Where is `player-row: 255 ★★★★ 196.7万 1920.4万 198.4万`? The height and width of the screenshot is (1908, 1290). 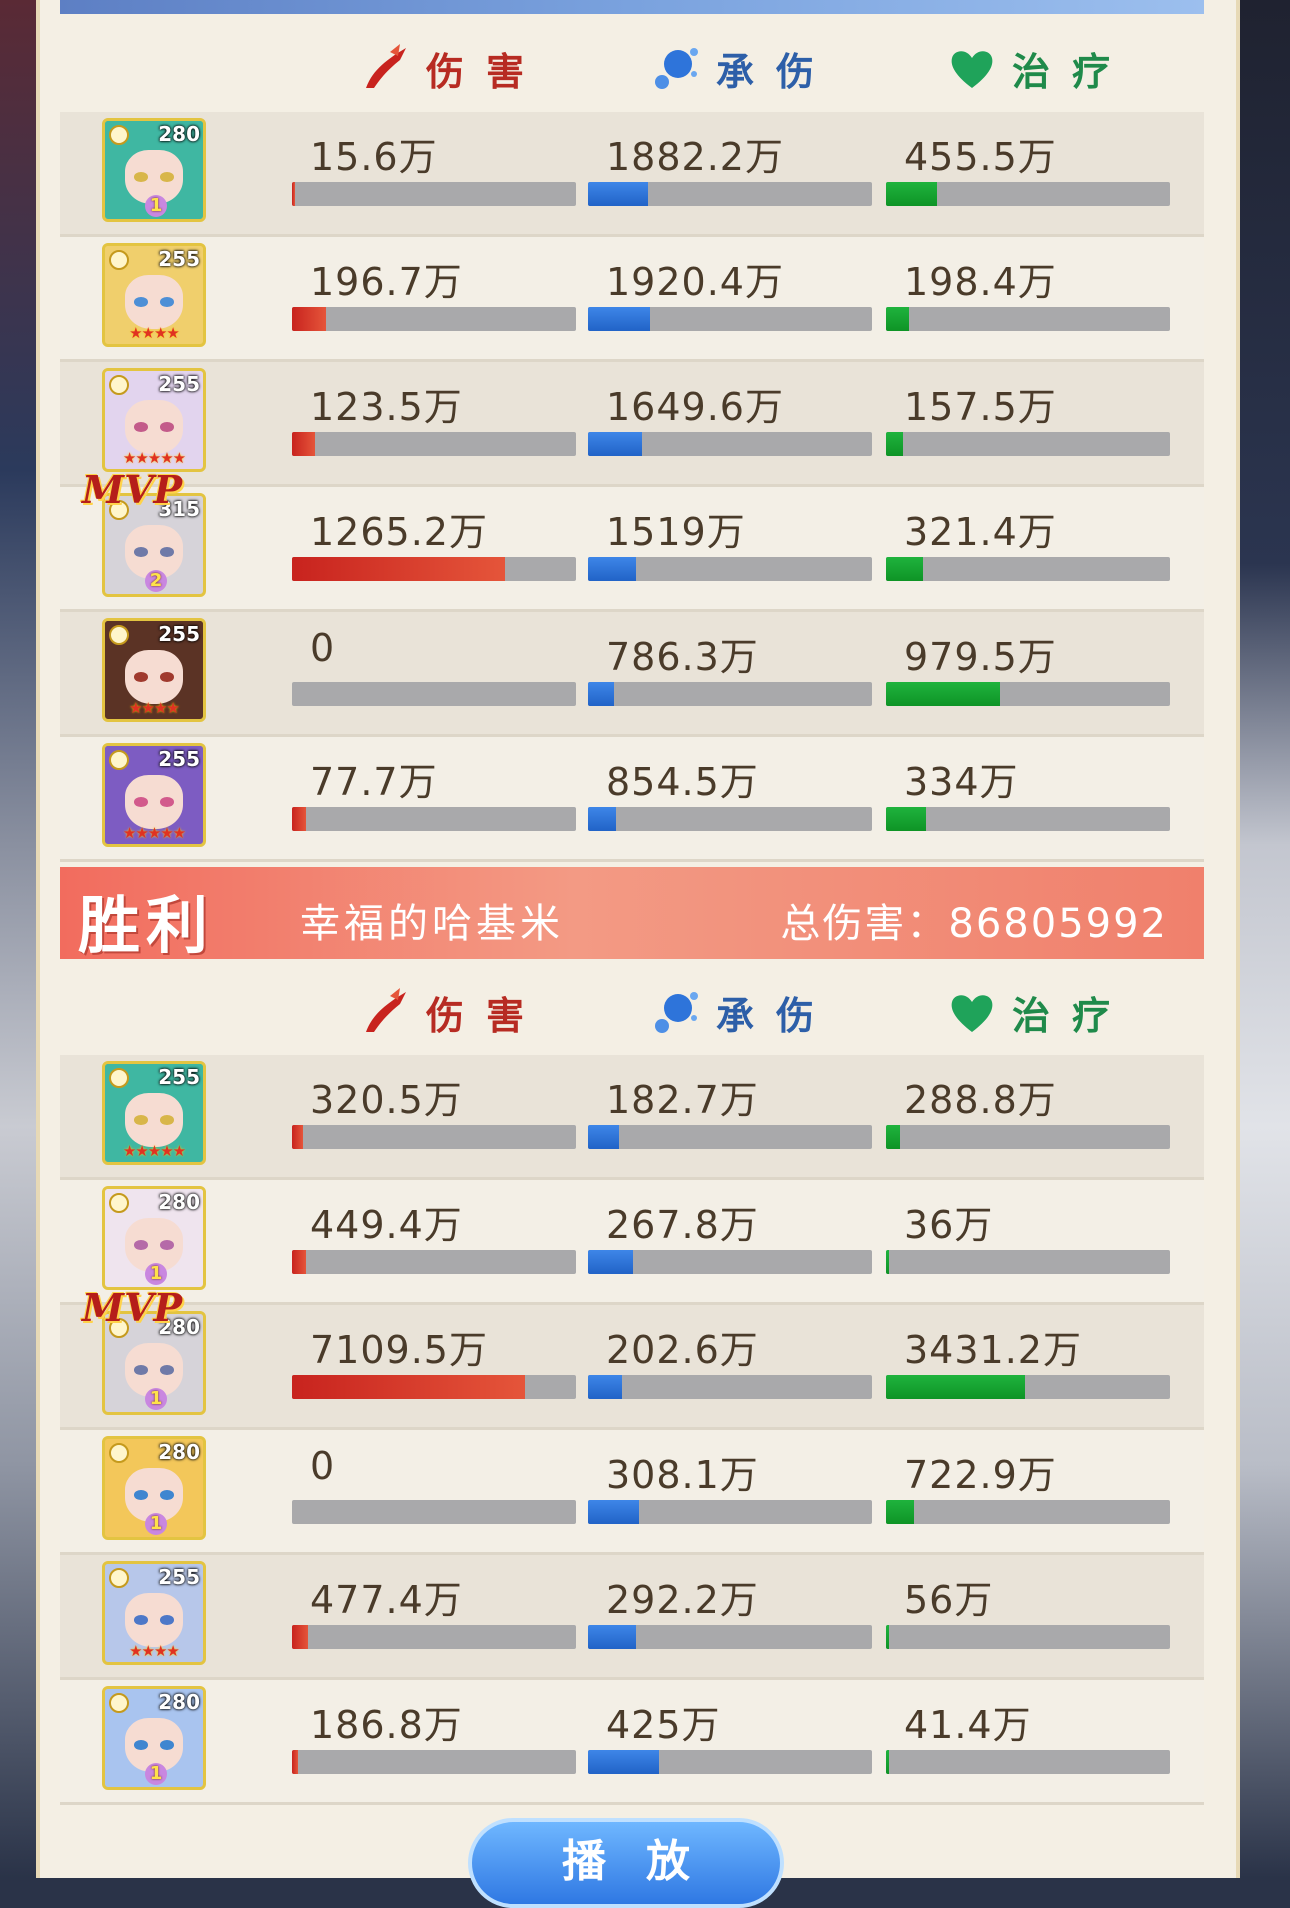 player-row: 255 ★★★★ 196.7万 1920.4万 198.4万 is located at coordinates (632, 299).